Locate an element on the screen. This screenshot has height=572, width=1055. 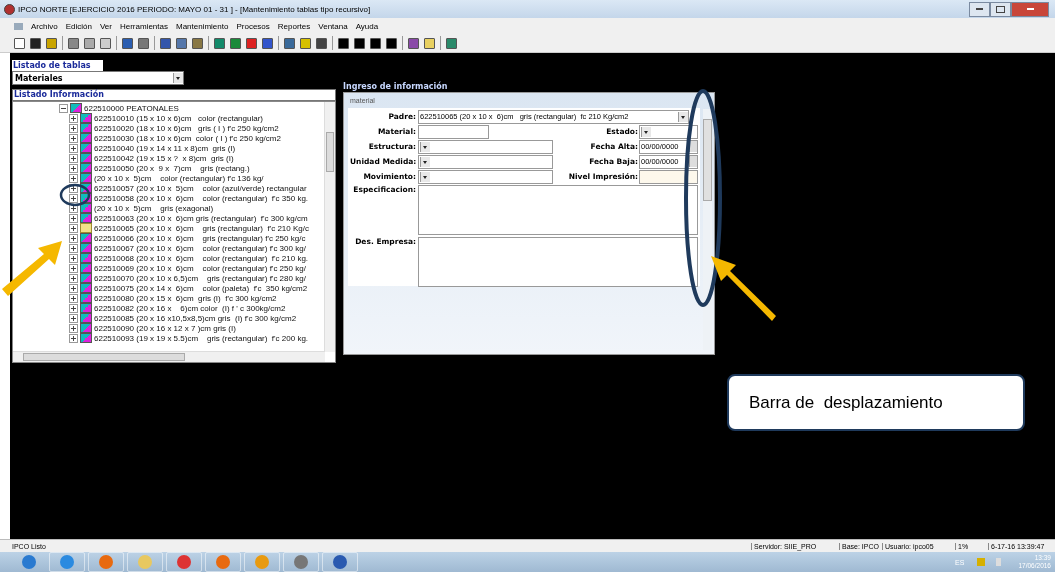
panel-title: Ingreso de información is located at coordinates (396, 86).